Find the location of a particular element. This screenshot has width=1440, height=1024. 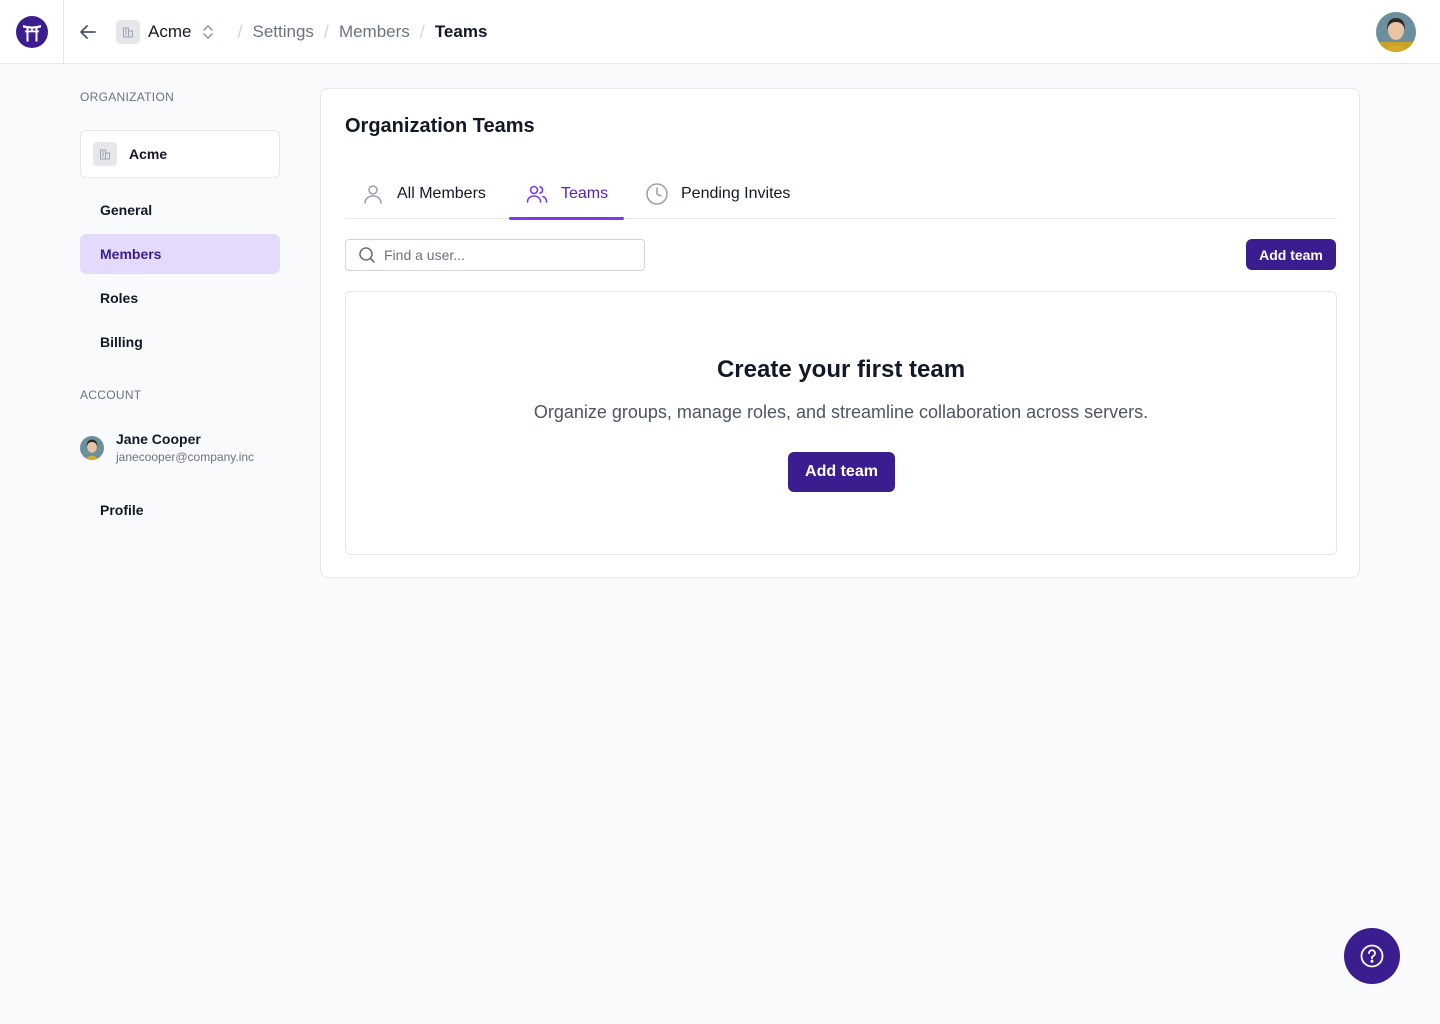

sidebar-item-roles: Roles is located at coordinates (180, 298).